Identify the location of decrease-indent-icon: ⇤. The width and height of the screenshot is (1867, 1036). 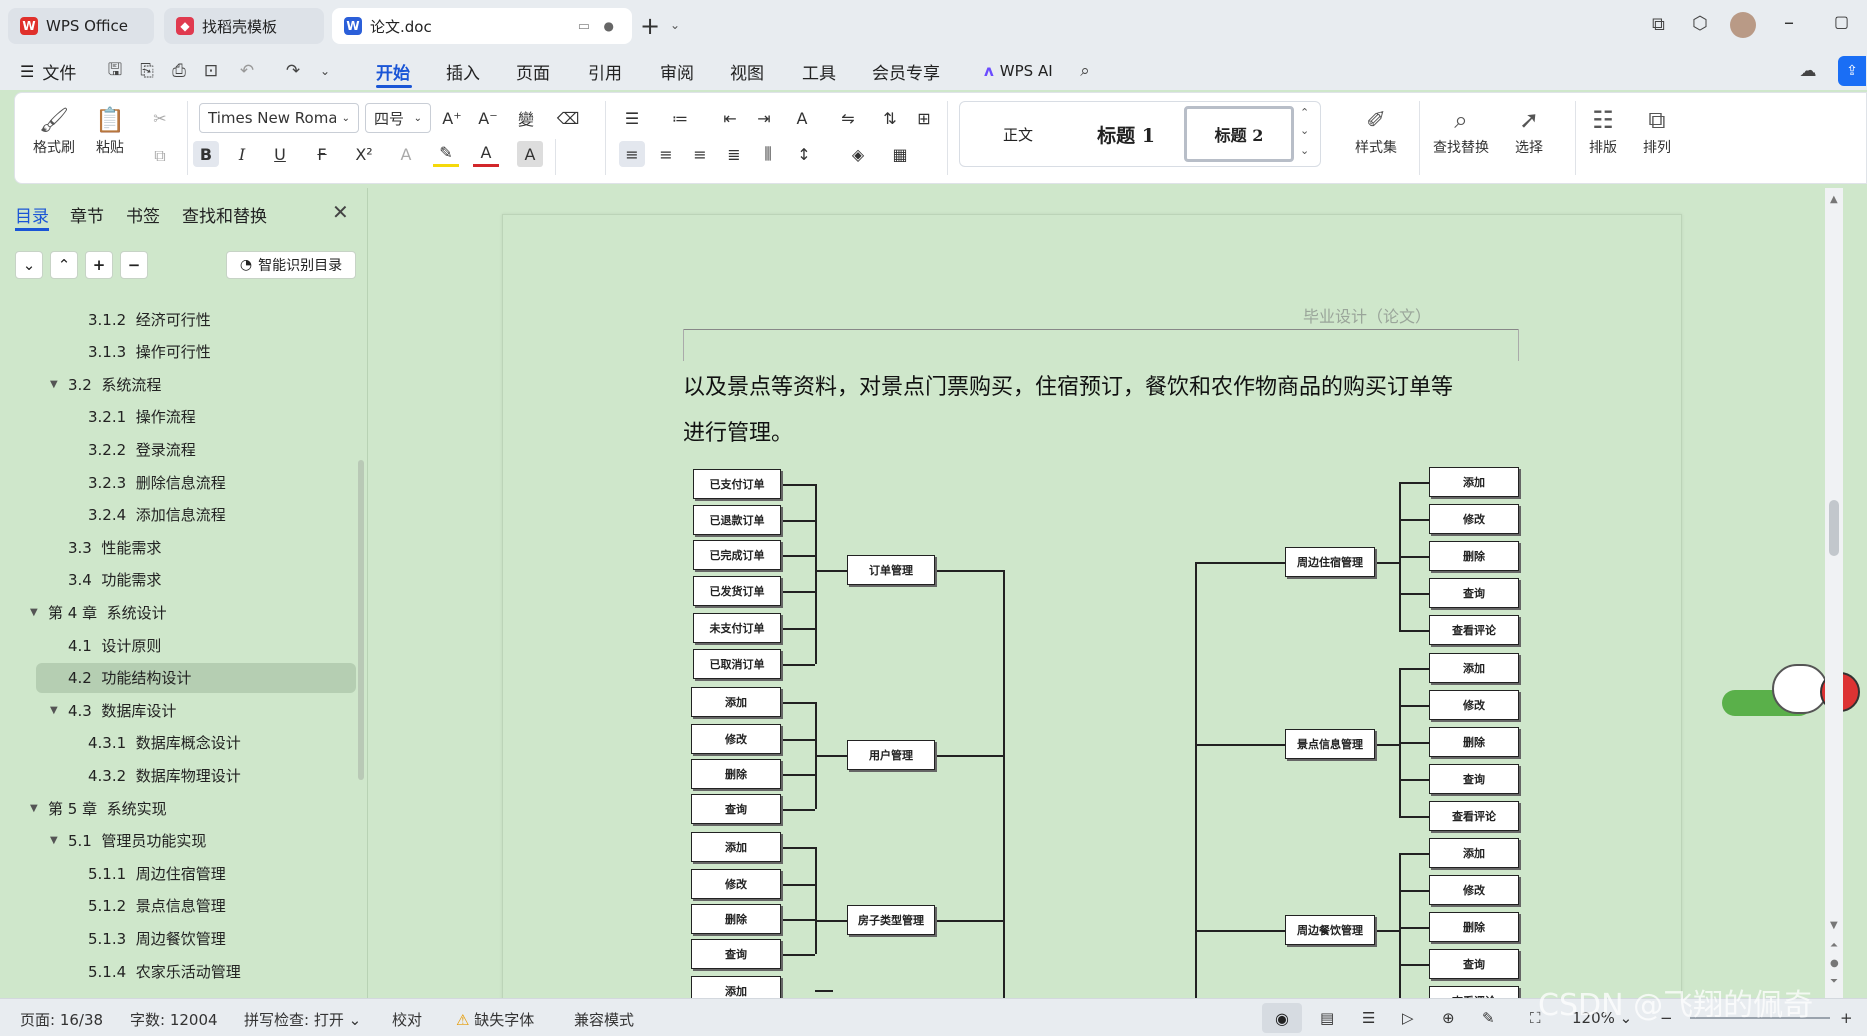
(730, 118).